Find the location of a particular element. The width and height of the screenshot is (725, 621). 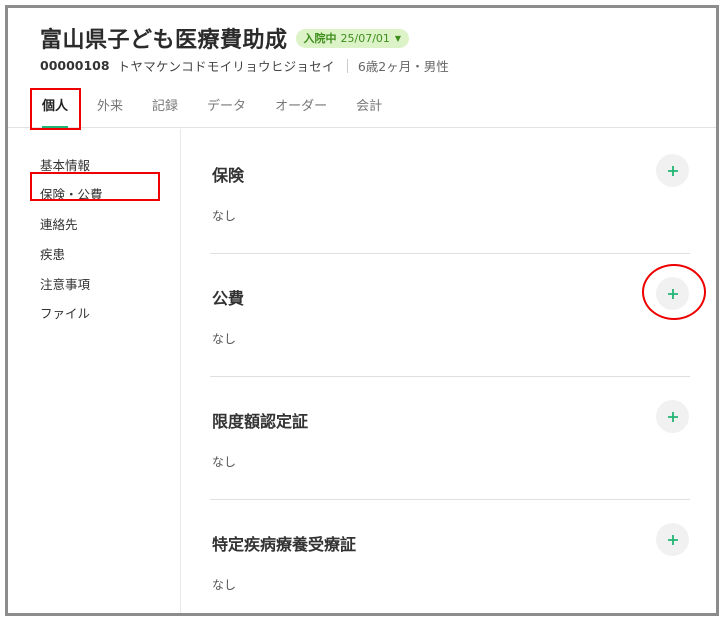

caret-down-icon: ▼ is located at coordinates (398, 38).